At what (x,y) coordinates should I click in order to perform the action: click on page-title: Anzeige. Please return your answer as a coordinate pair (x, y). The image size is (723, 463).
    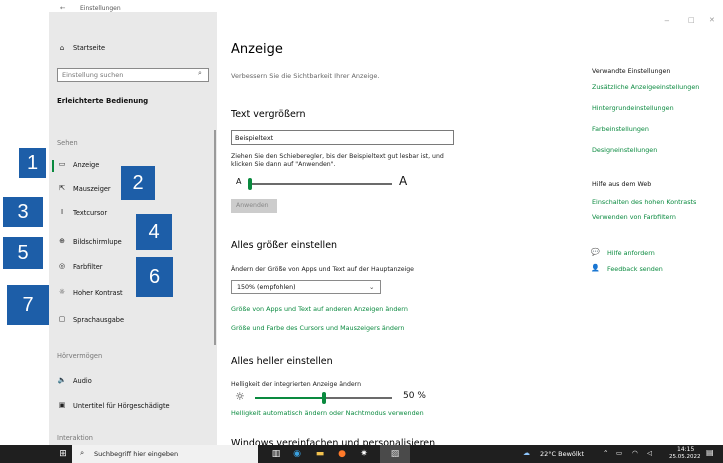
    Looking at the image, I should click on (257, 49).